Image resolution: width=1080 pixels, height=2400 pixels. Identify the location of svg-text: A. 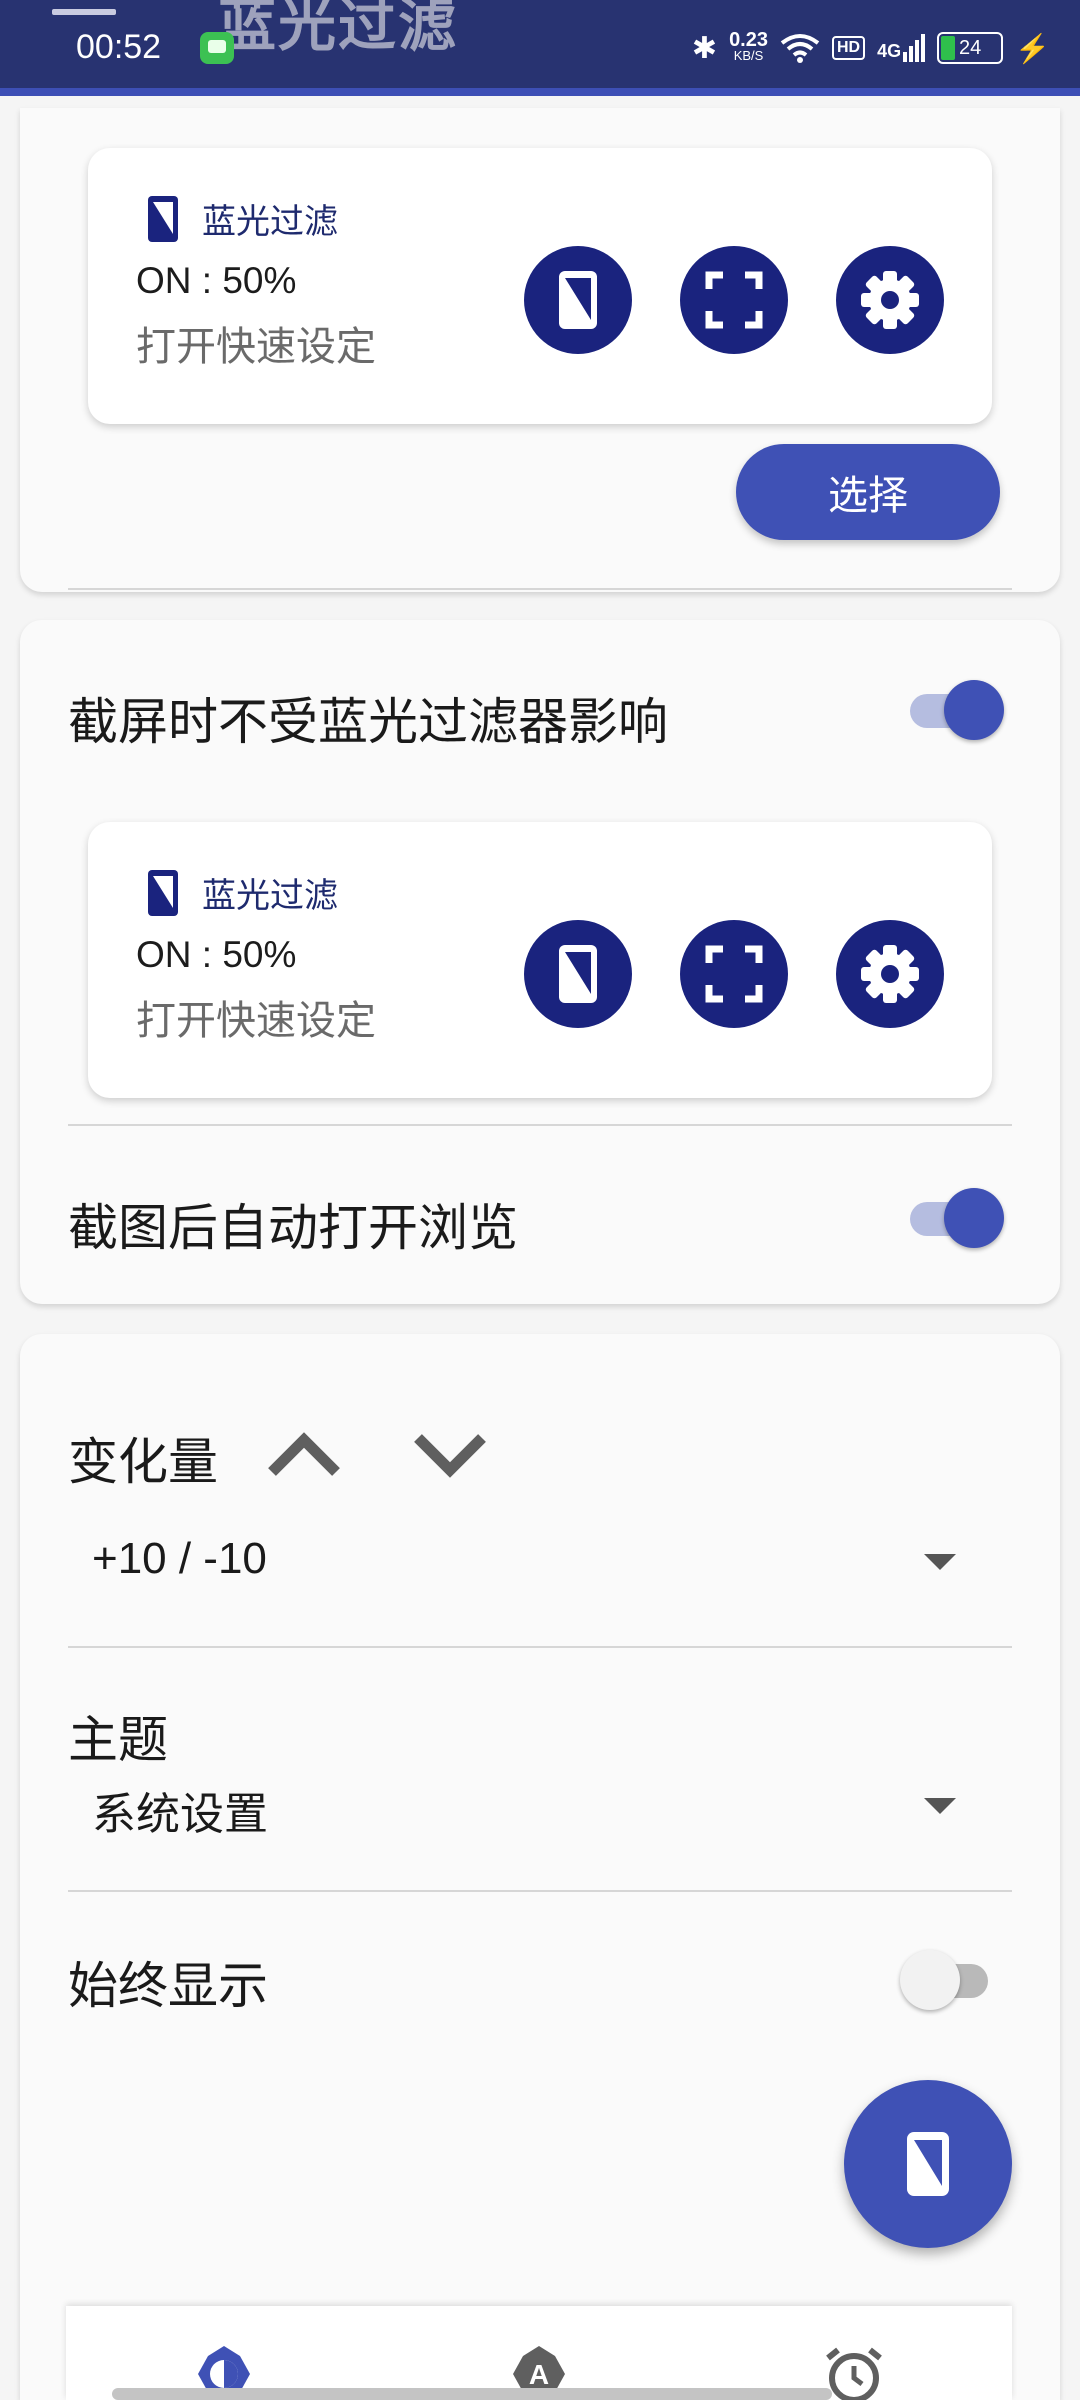
(539, 2374).